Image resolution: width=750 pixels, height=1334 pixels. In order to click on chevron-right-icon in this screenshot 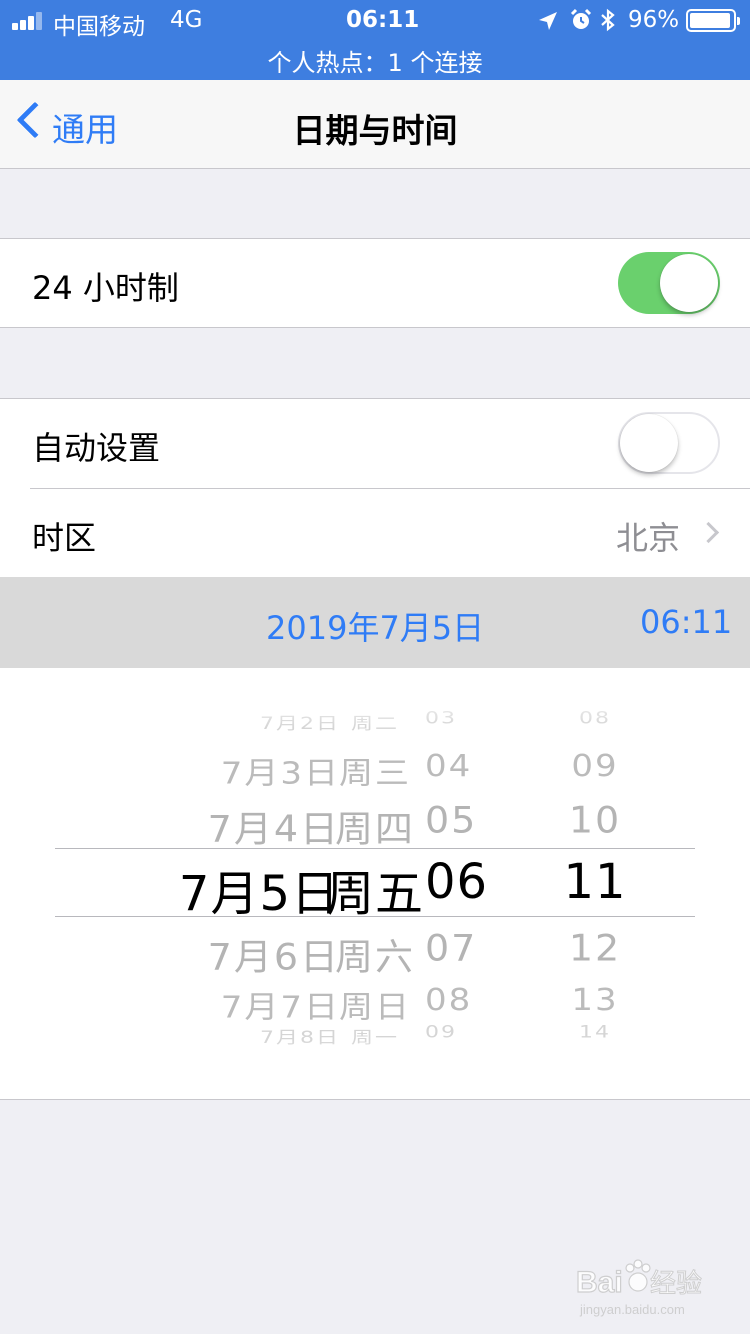, I will do `click(708, 532)`.